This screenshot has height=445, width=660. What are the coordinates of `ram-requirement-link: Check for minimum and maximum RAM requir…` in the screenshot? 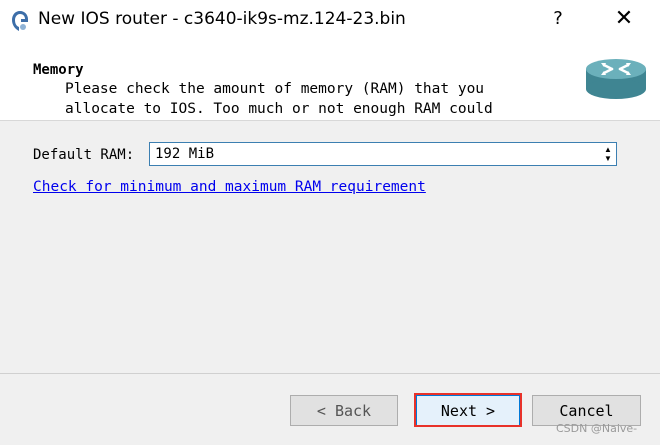 It's located at (229, 187).